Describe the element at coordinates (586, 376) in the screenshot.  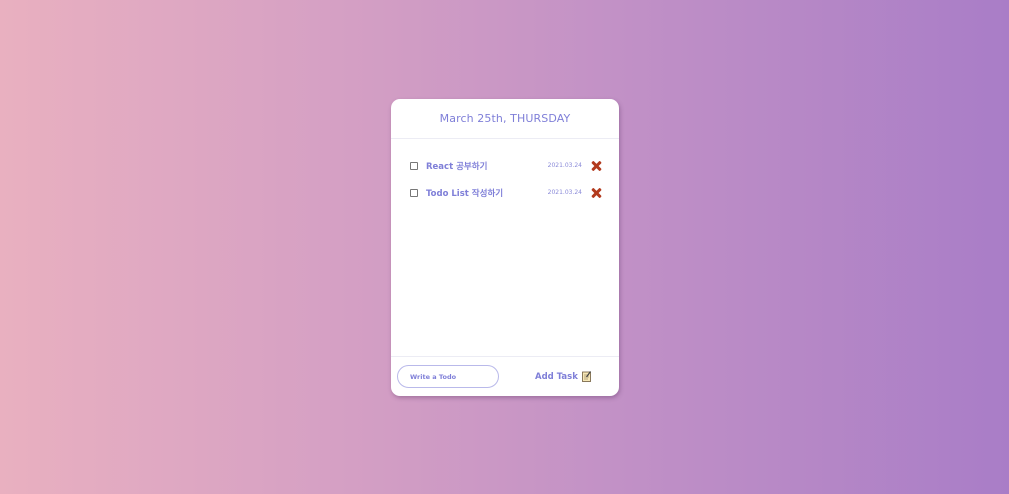
I see `memo-icon` at that location.